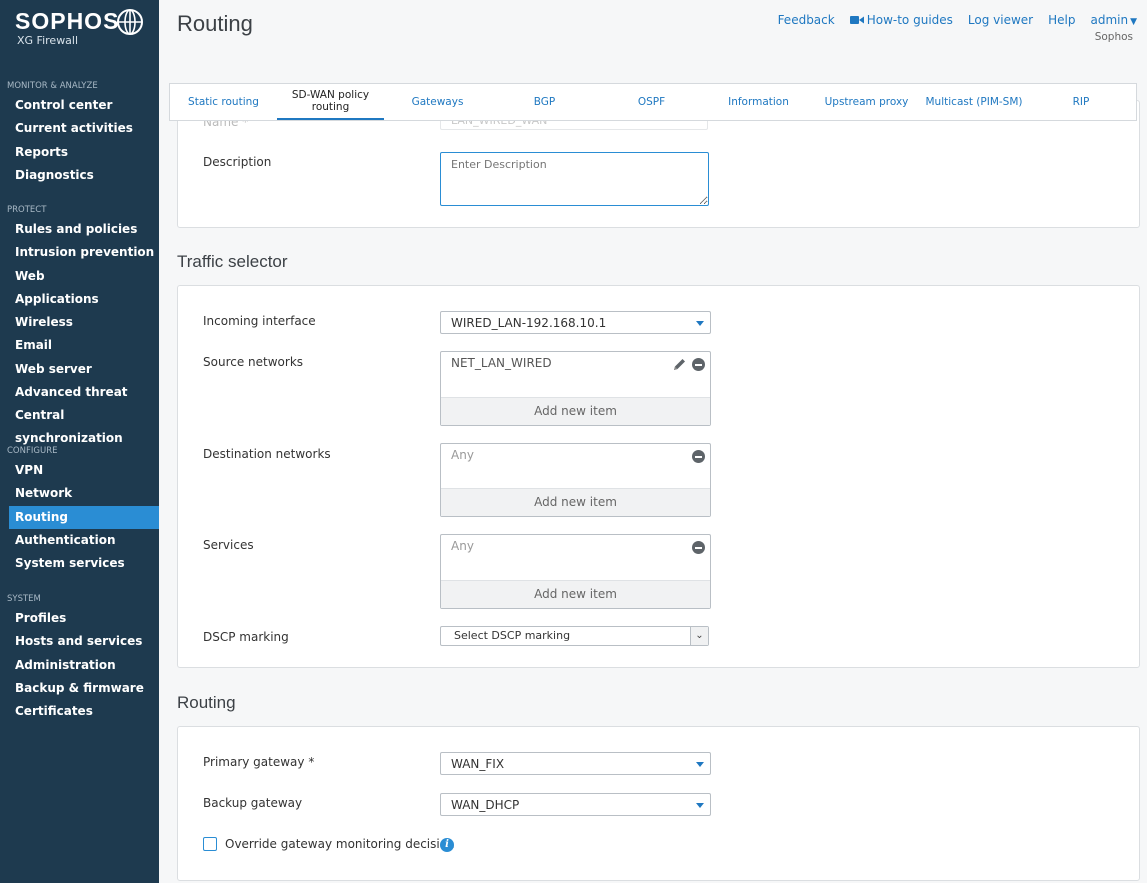  I want to click on sidebar-item-certificates: Certificates, so click(79, 711).